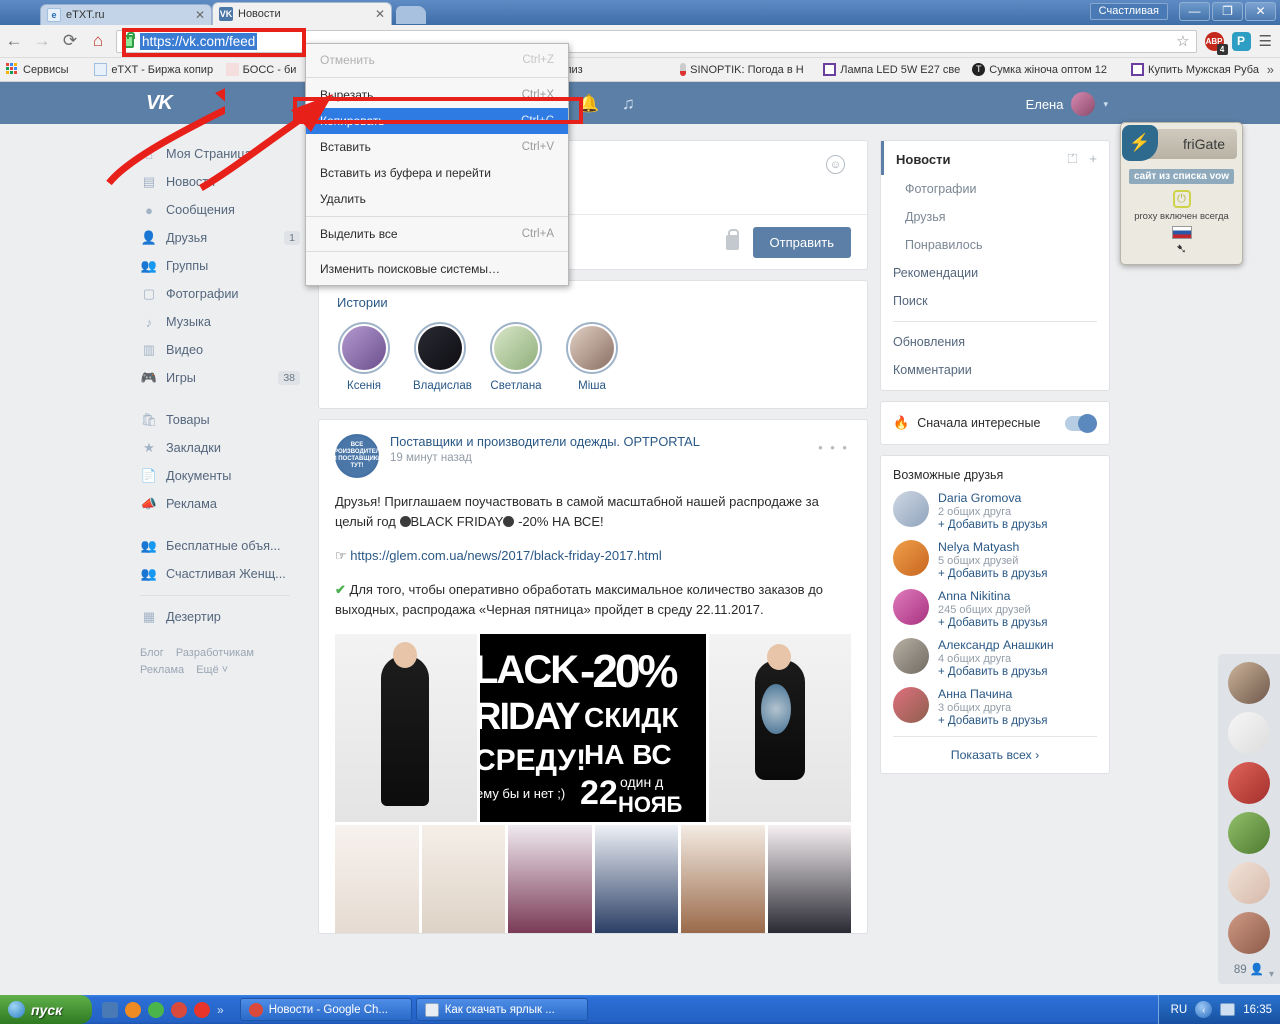 Image resolution: width=1280 pixels, height=1024 pixels. Describe the element at coordinates (745, 69) in the screenshot. I see `bookmark-sinoptik: SINOPTIK: Погода в Н` at that location.